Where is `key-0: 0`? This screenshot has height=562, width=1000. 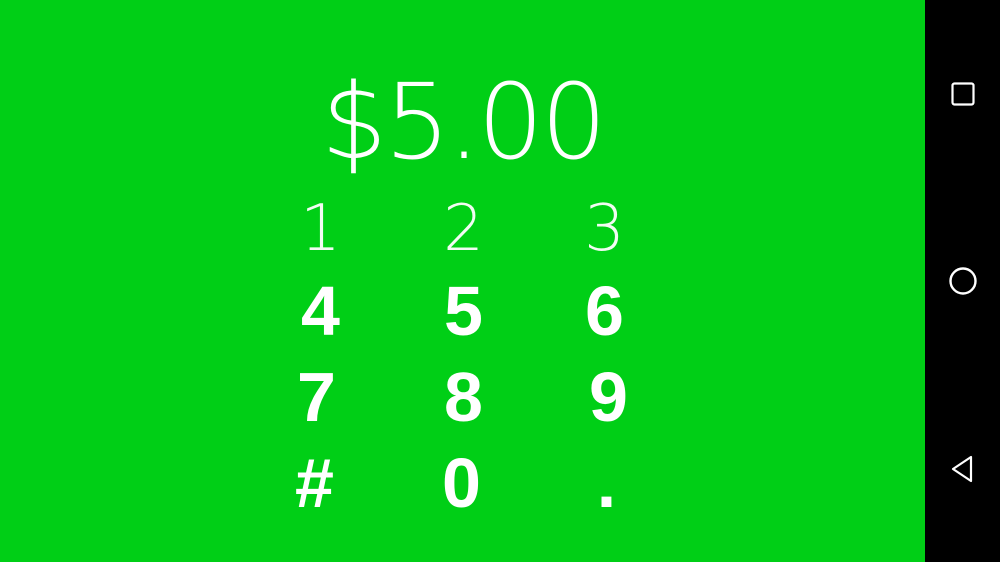 key-0: 0 is located at coordinates (461, 483).